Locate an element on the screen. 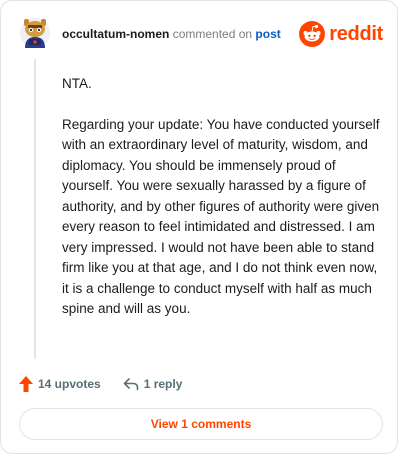  reddit-brand: reddit is located at coordinates (341, 34).